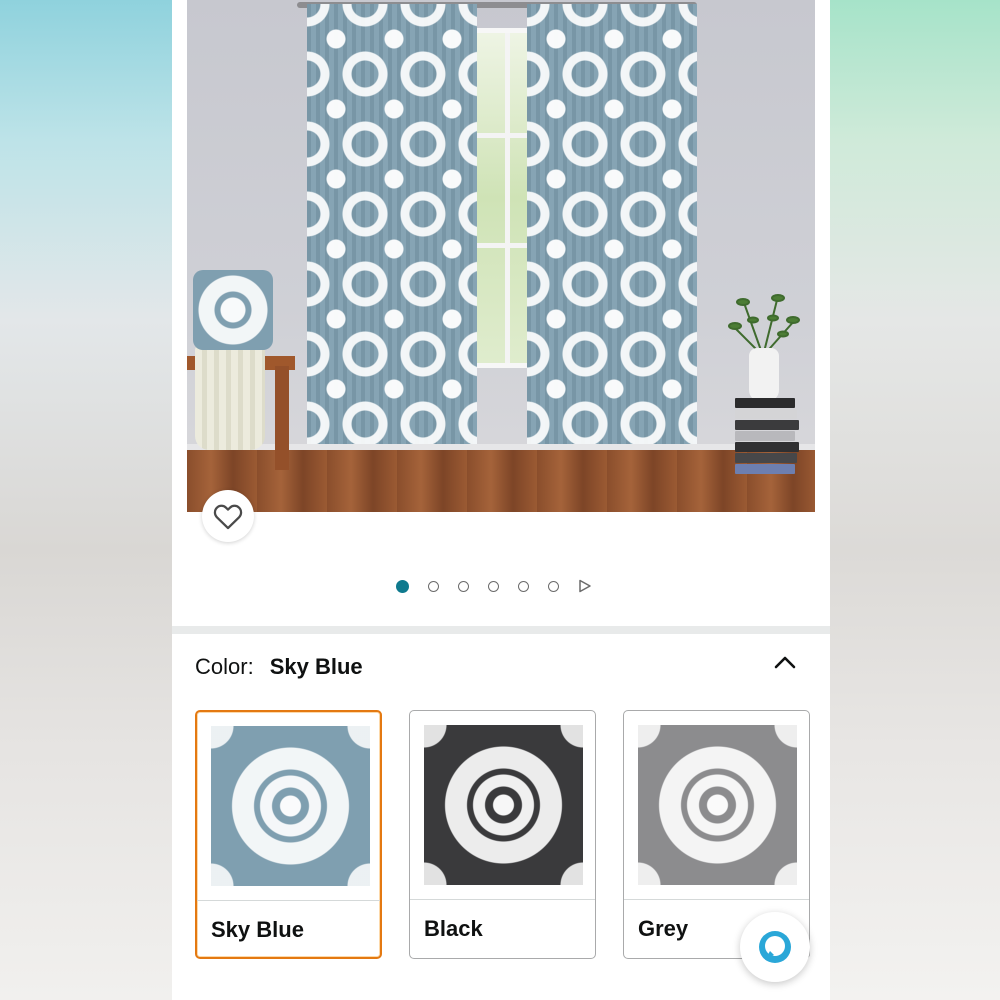  I want to click on favorite-button, so click(228, 516).